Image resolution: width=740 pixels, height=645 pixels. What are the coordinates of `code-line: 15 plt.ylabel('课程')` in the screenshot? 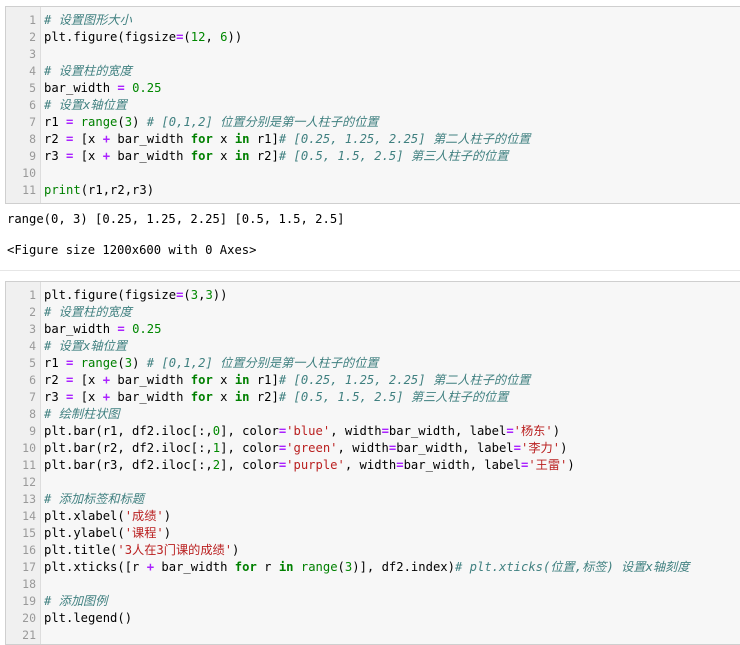 It's located at (373, 533).